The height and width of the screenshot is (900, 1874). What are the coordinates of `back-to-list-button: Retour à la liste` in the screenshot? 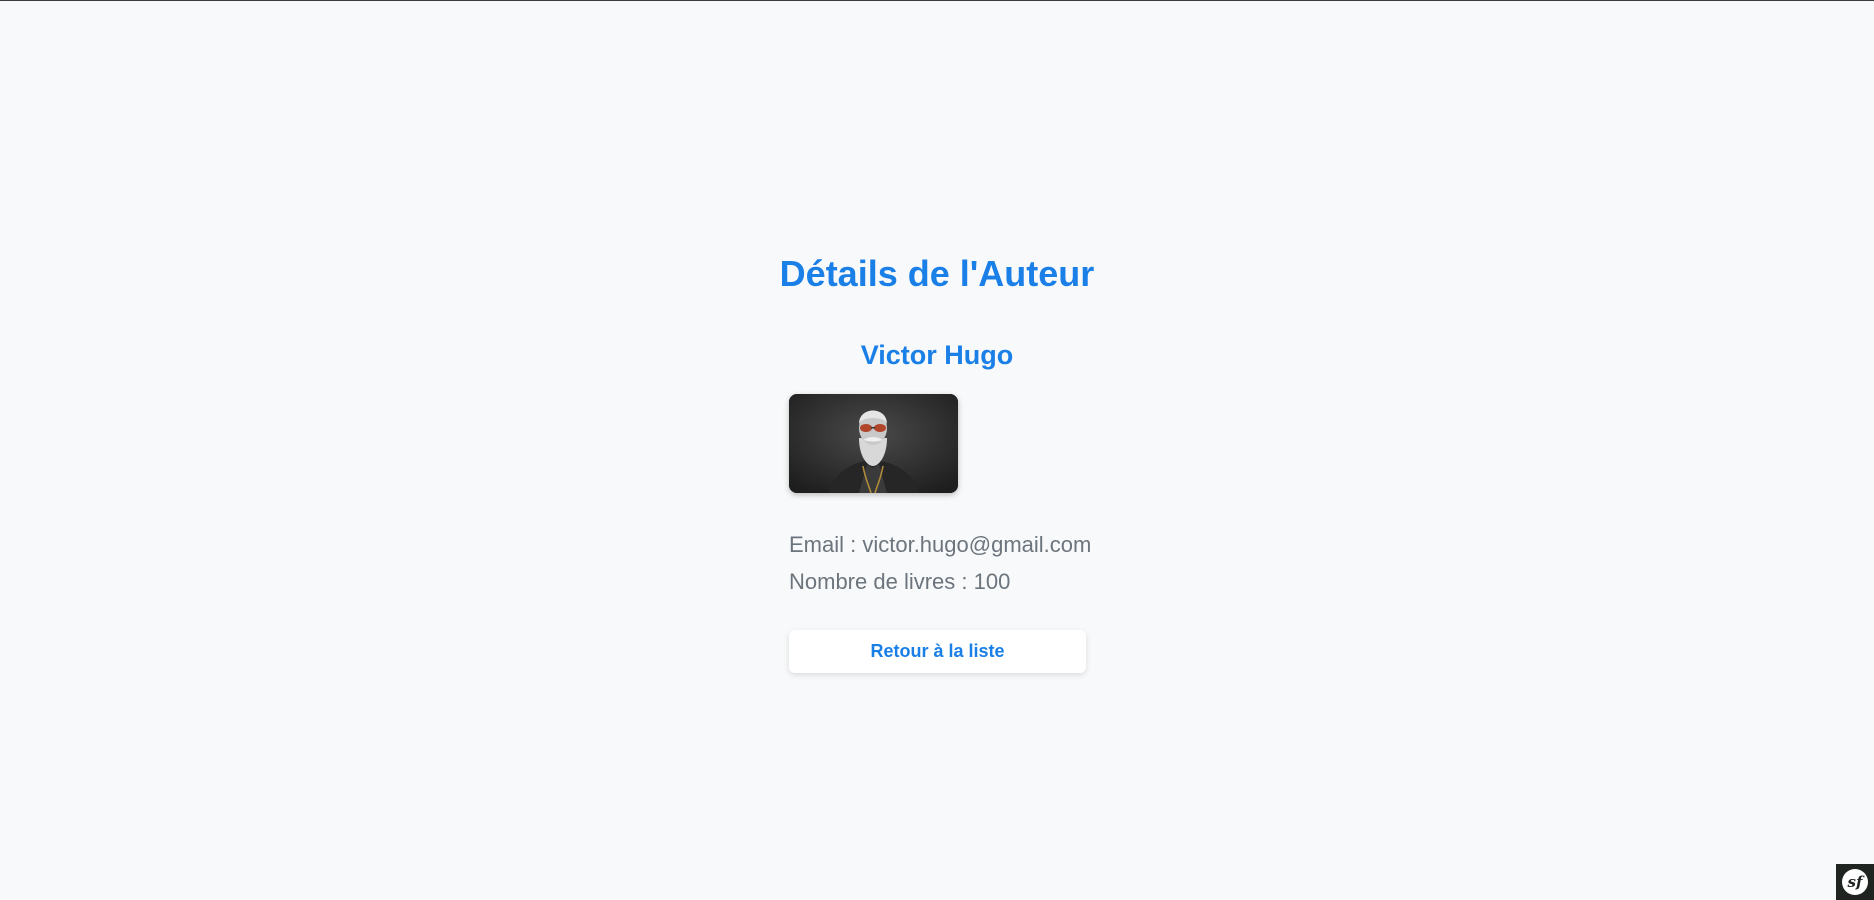 It's located at (937, 651).